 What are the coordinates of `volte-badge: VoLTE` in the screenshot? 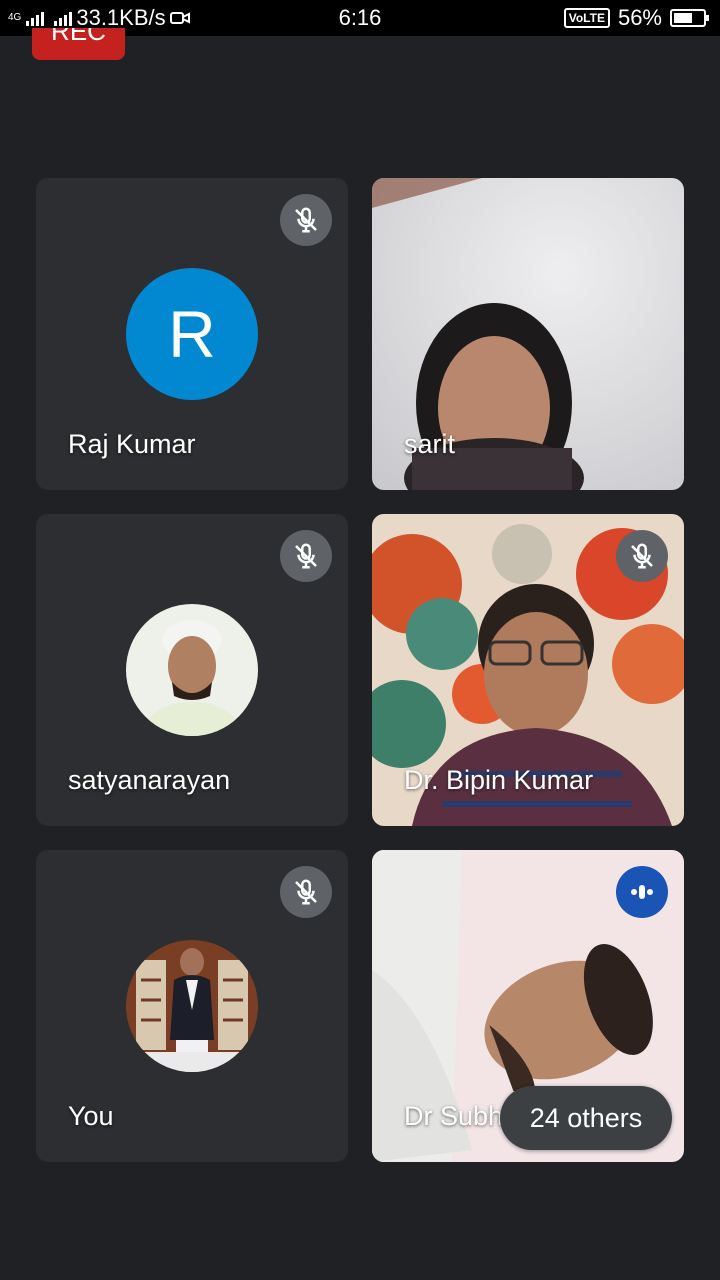 It's located at (586, 18).